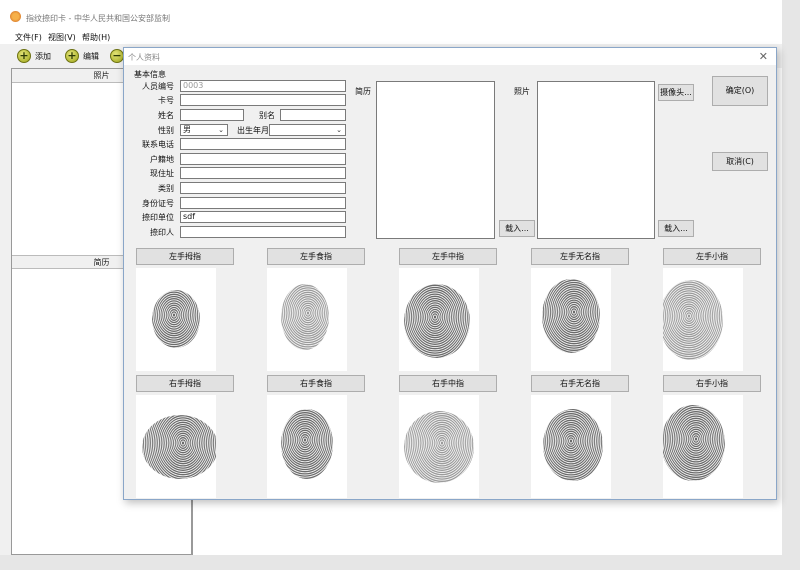 This screenshot has height=570, width=800. I want to click on left-index-print, so click(307, 319).